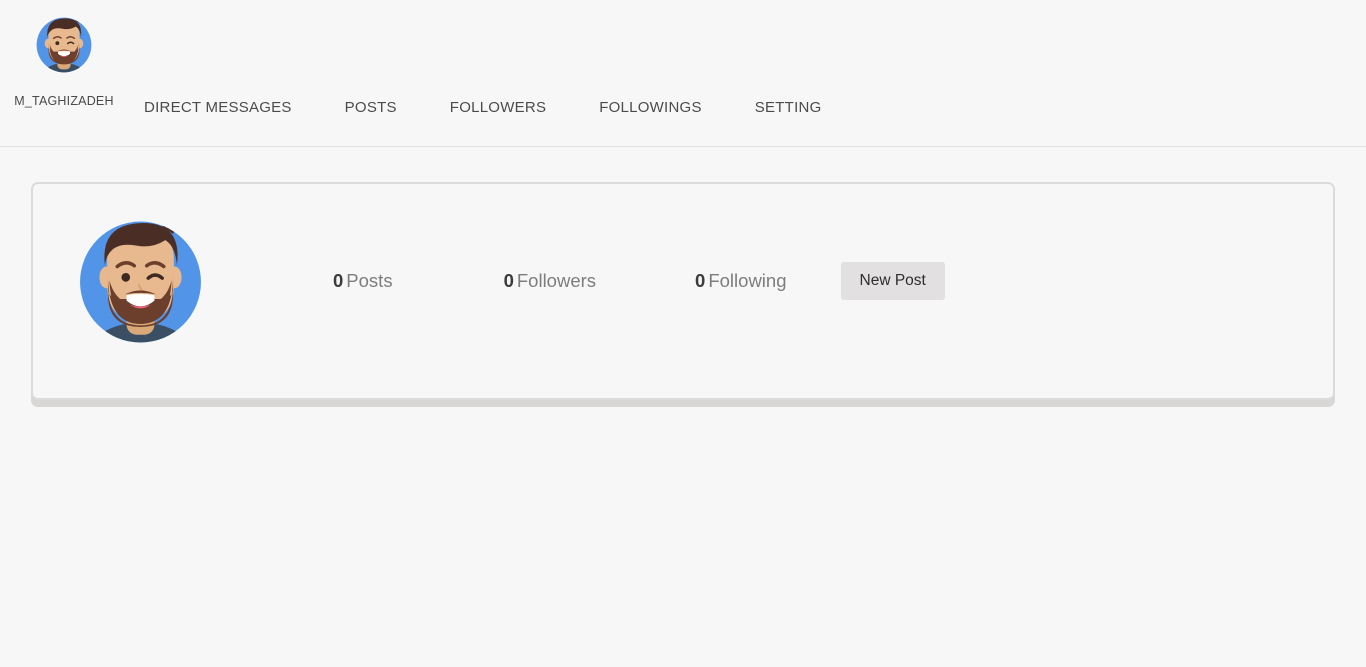 The image size is (1366, 667). I want to click on avatar-svg-small, so click(64, 45).